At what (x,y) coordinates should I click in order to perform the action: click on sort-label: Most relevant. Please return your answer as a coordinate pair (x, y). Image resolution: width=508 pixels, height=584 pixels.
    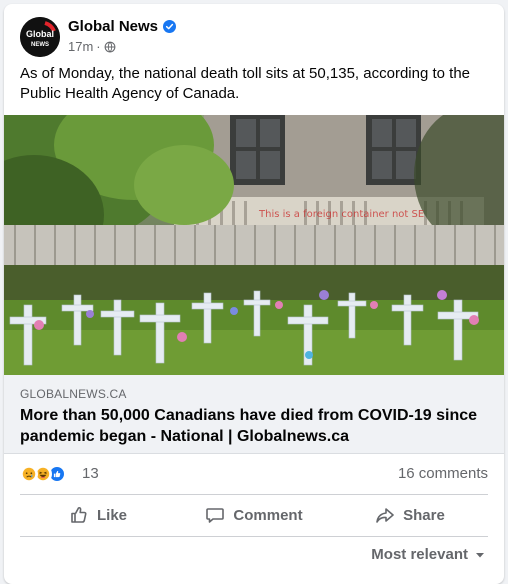
    Looking at the image, I should click on (419, 554).